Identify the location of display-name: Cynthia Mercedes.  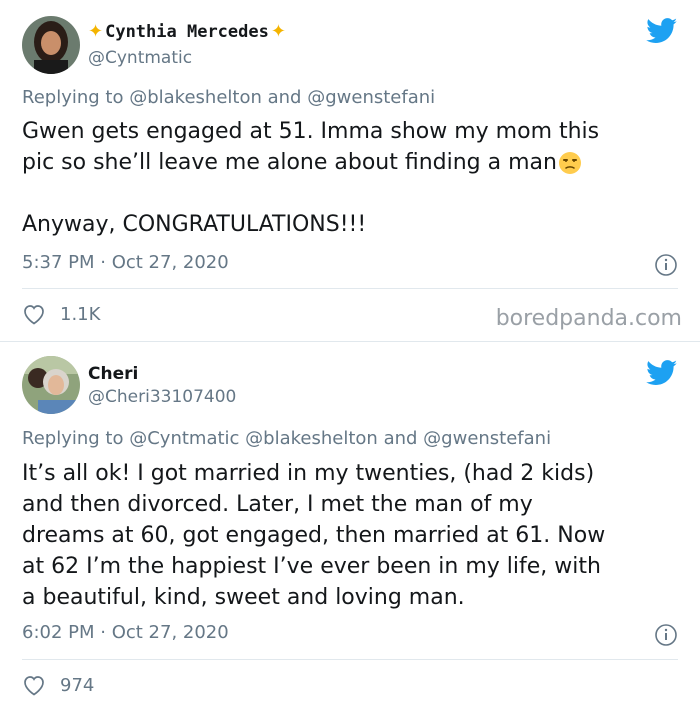
(187, 32).